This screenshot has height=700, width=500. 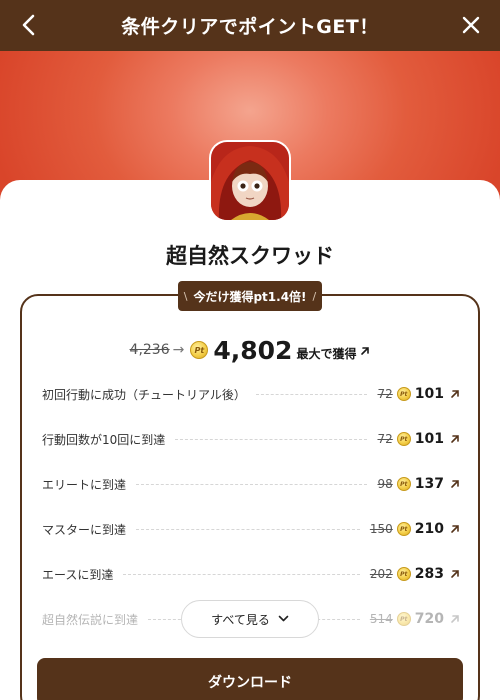 What do you see at coordinates (429, 574) in the screenshot?
I see `task-new-points: 283` at bounding box center [429, 574].